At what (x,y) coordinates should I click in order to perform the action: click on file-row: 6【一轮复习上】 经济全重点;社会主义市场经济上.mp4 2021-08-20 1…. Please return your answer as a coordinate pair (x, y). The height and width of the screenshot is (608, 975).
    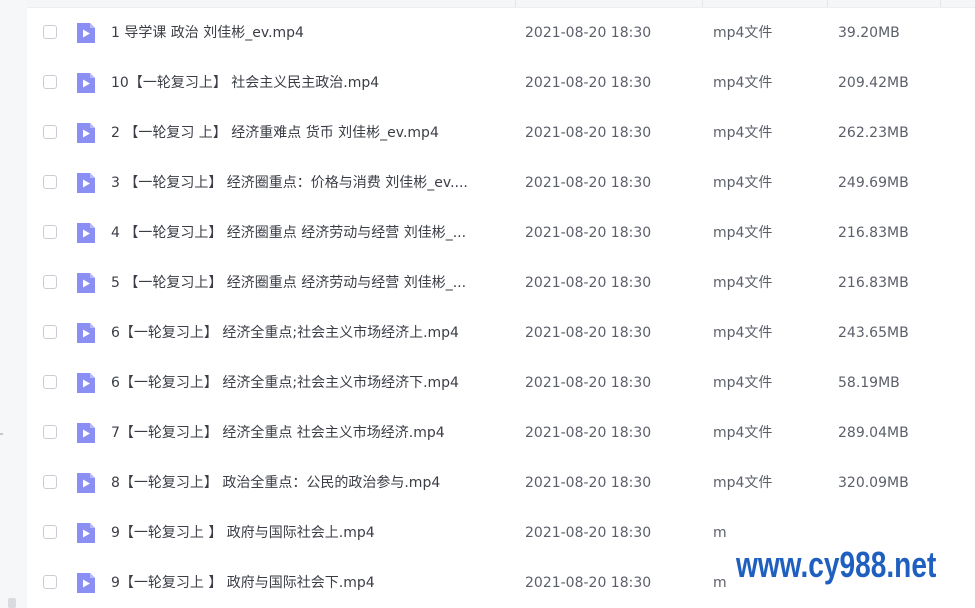
    Looking at the image, I should click on (501, 333).